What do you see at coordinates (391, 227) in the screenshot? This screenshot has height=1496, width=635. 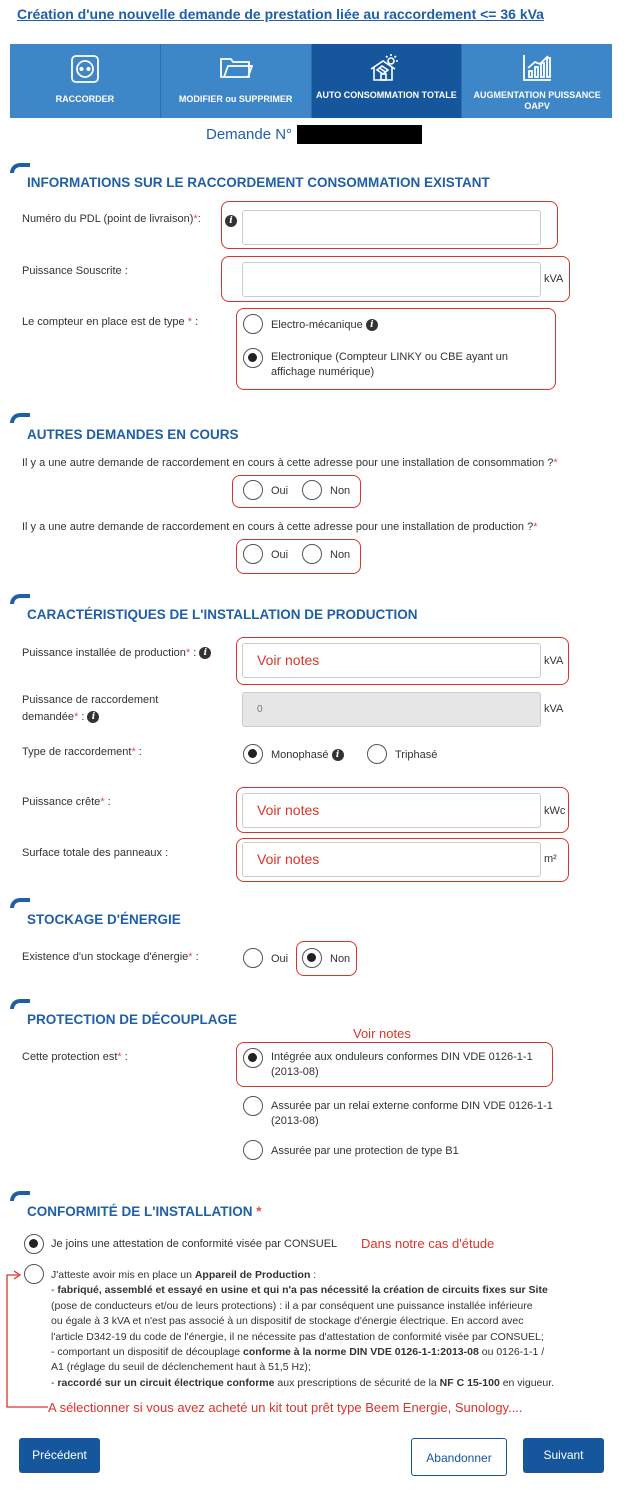 I see `pdl-input` at bounding box center [391, 227].